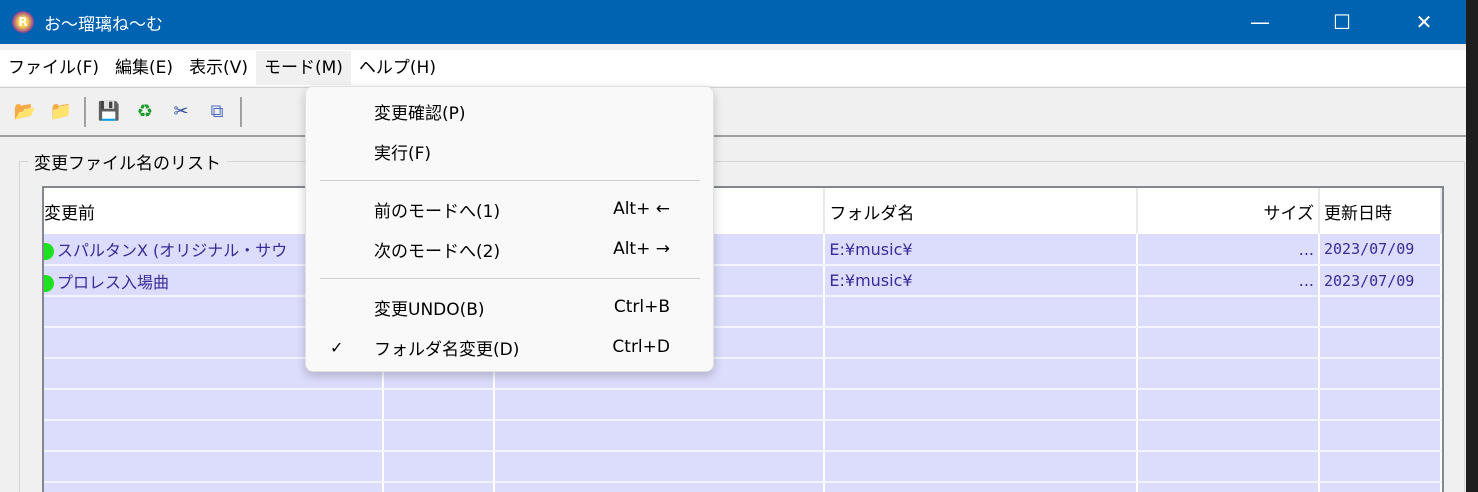 The width and height of the screenshot is (1478, 492). I want to click on open-folder-icon: 📂, so click(25, 112).